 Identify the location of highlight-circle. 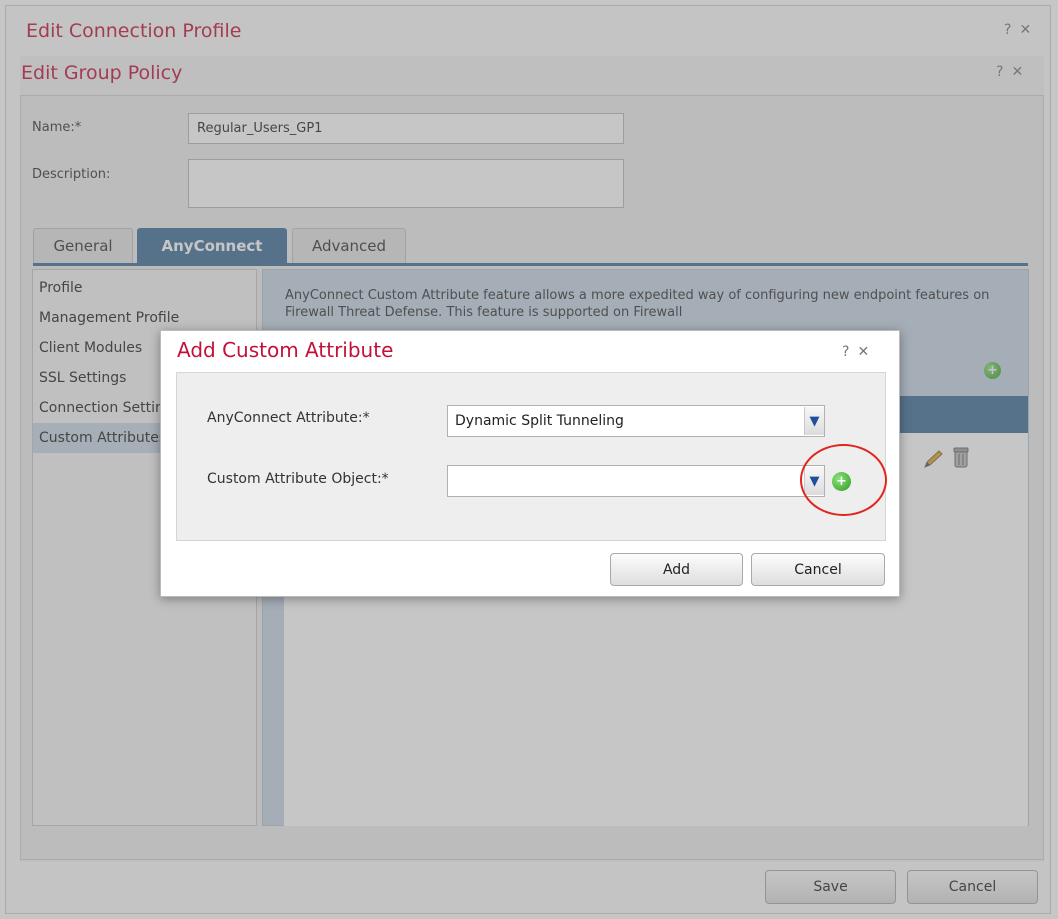
(843, 480).